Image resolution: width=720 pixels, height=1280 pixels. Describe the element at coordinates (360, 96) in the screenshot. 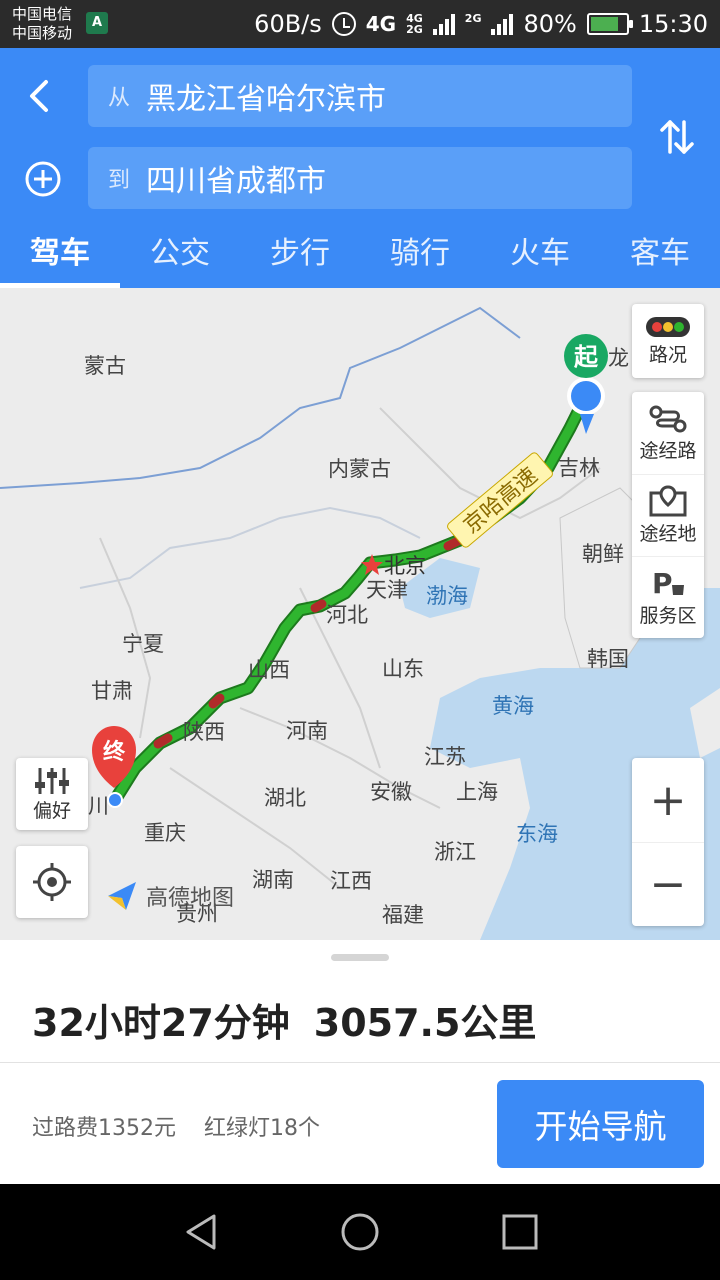

I see `origin-field: 从 黑龙江省哈尔滨市` at that location.